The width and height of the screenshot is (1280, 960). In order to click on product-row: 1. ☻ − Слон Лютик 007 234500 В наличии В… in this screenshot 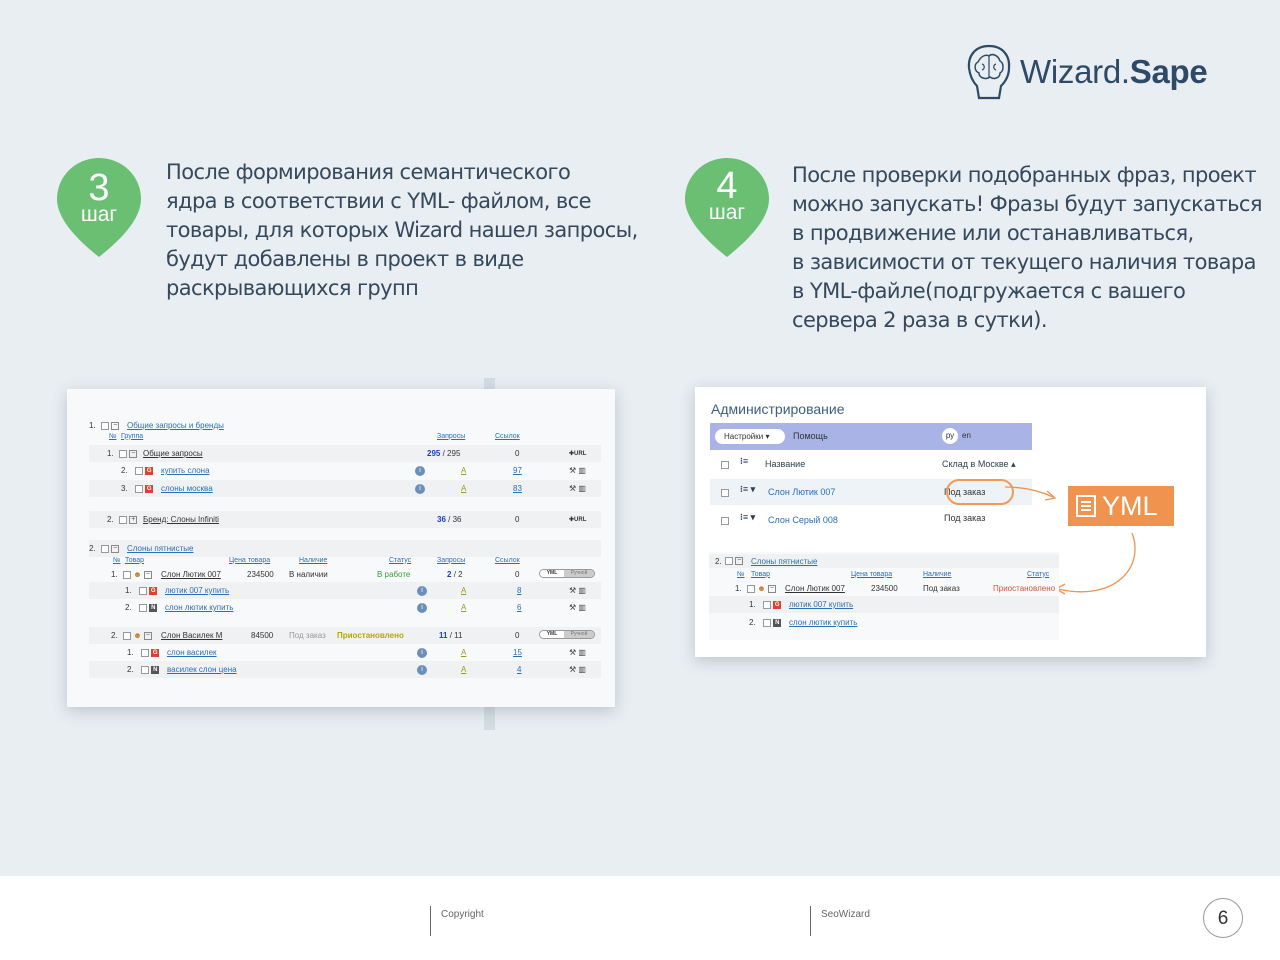, I will do `click(345, 574)`.